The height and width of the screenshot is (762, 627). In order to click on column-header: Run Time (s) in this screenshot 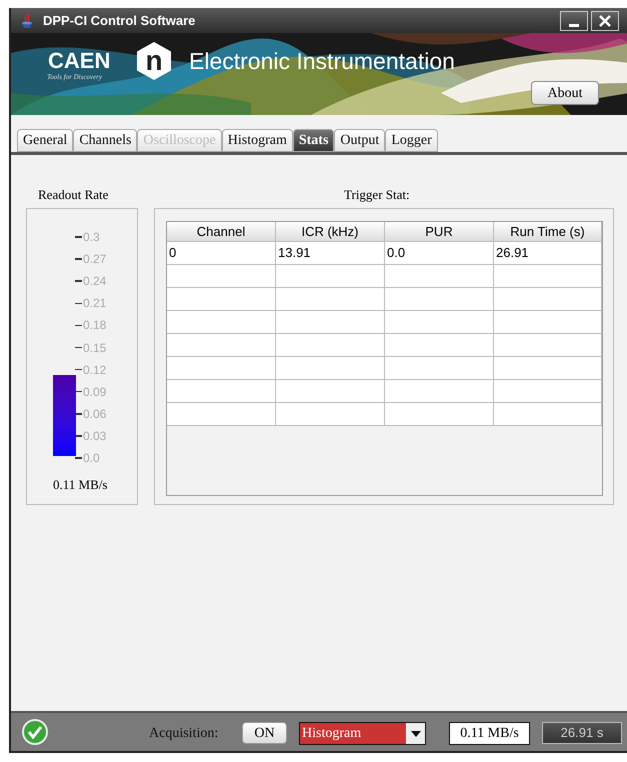, I will do `click(548, 232)`.